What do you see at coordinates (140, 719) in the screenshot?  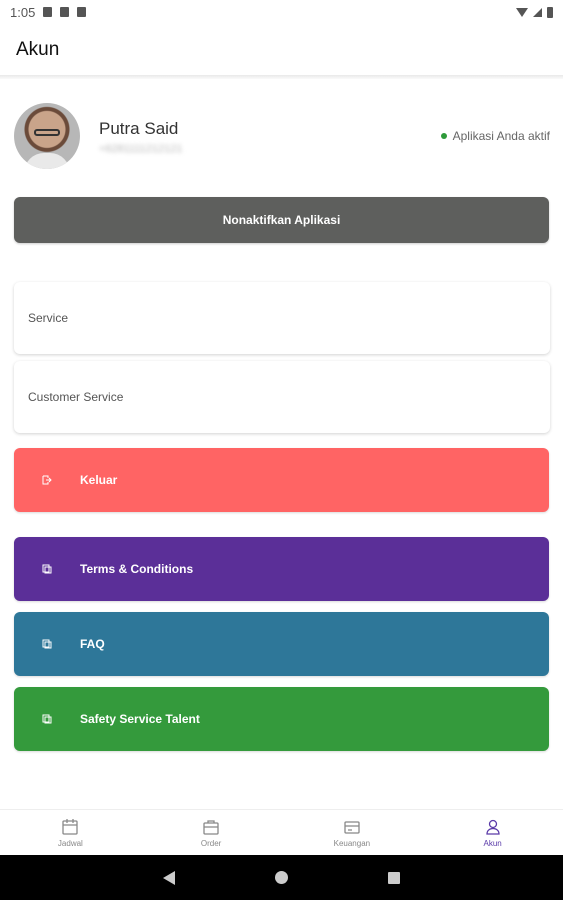 I see `safety-service-talent-label: Safety Service Talent` at bounding box center [140, 719].